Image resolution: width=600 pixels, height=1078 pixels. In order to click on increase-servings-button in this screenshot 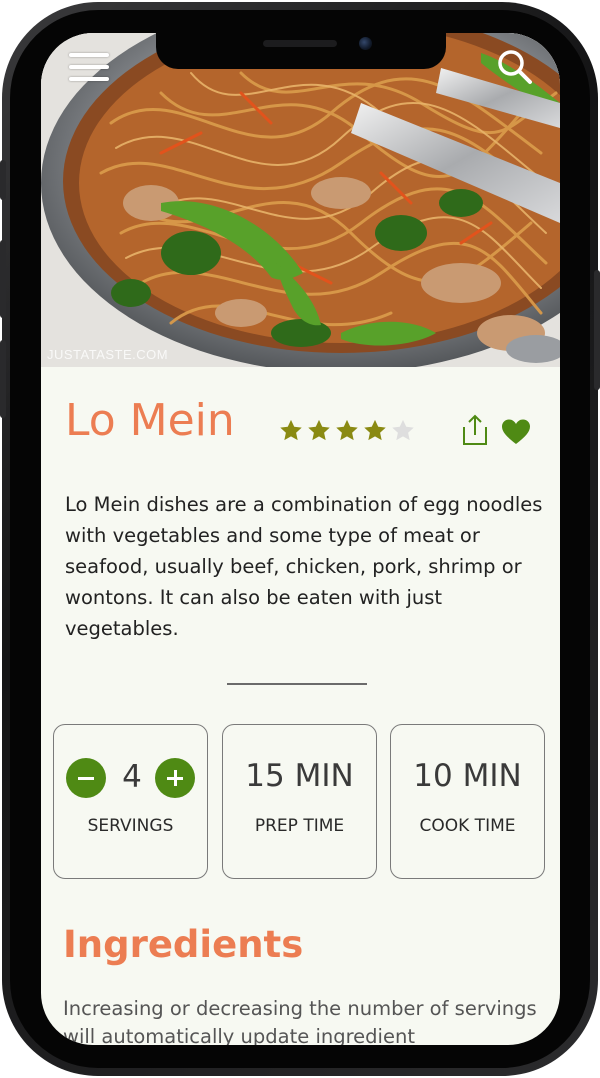, I will do `click(175, 778)`.